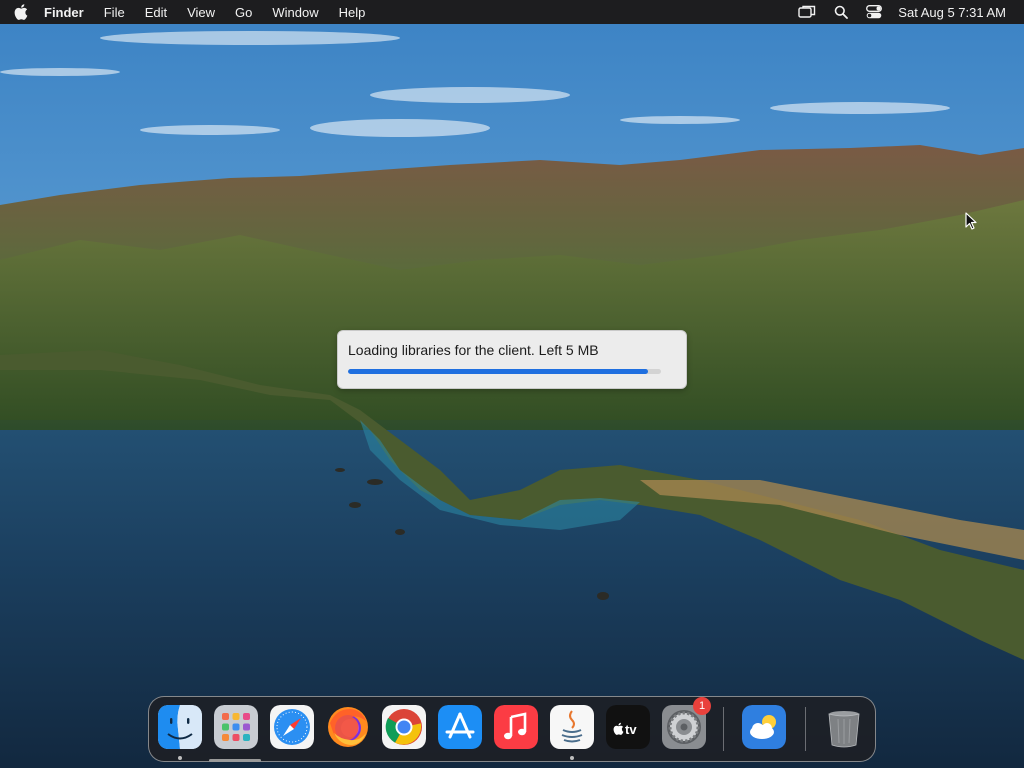  I want to click on launchpad-hover-indicator, so click(235, 760).